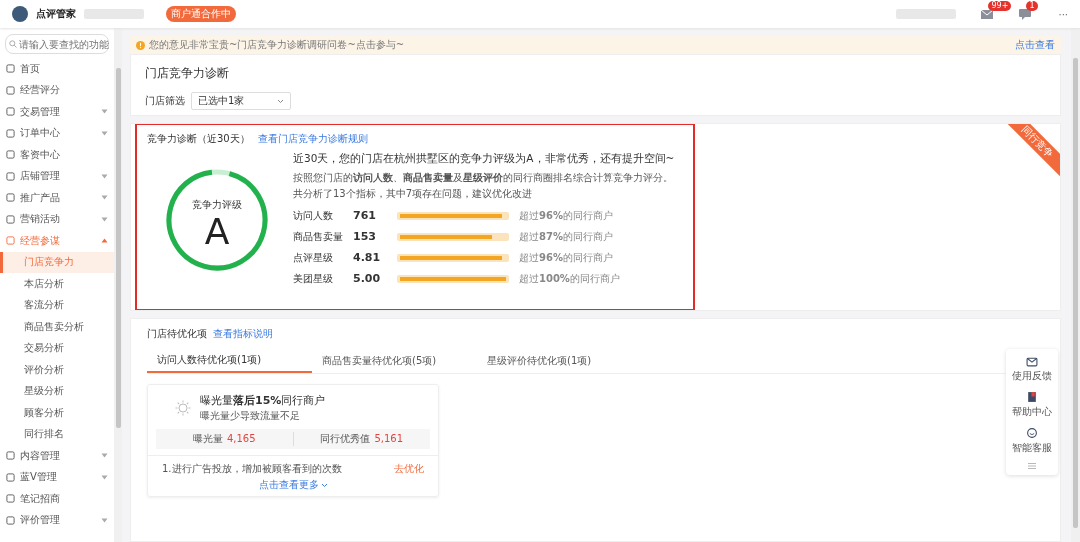 The height and width of the screenshot is (542, 1080). What do you see at coordinates (57, 327) in the screenshot?
I see `sidebar-subitem: 商品售卖分析` at bounding box center [57, 327].